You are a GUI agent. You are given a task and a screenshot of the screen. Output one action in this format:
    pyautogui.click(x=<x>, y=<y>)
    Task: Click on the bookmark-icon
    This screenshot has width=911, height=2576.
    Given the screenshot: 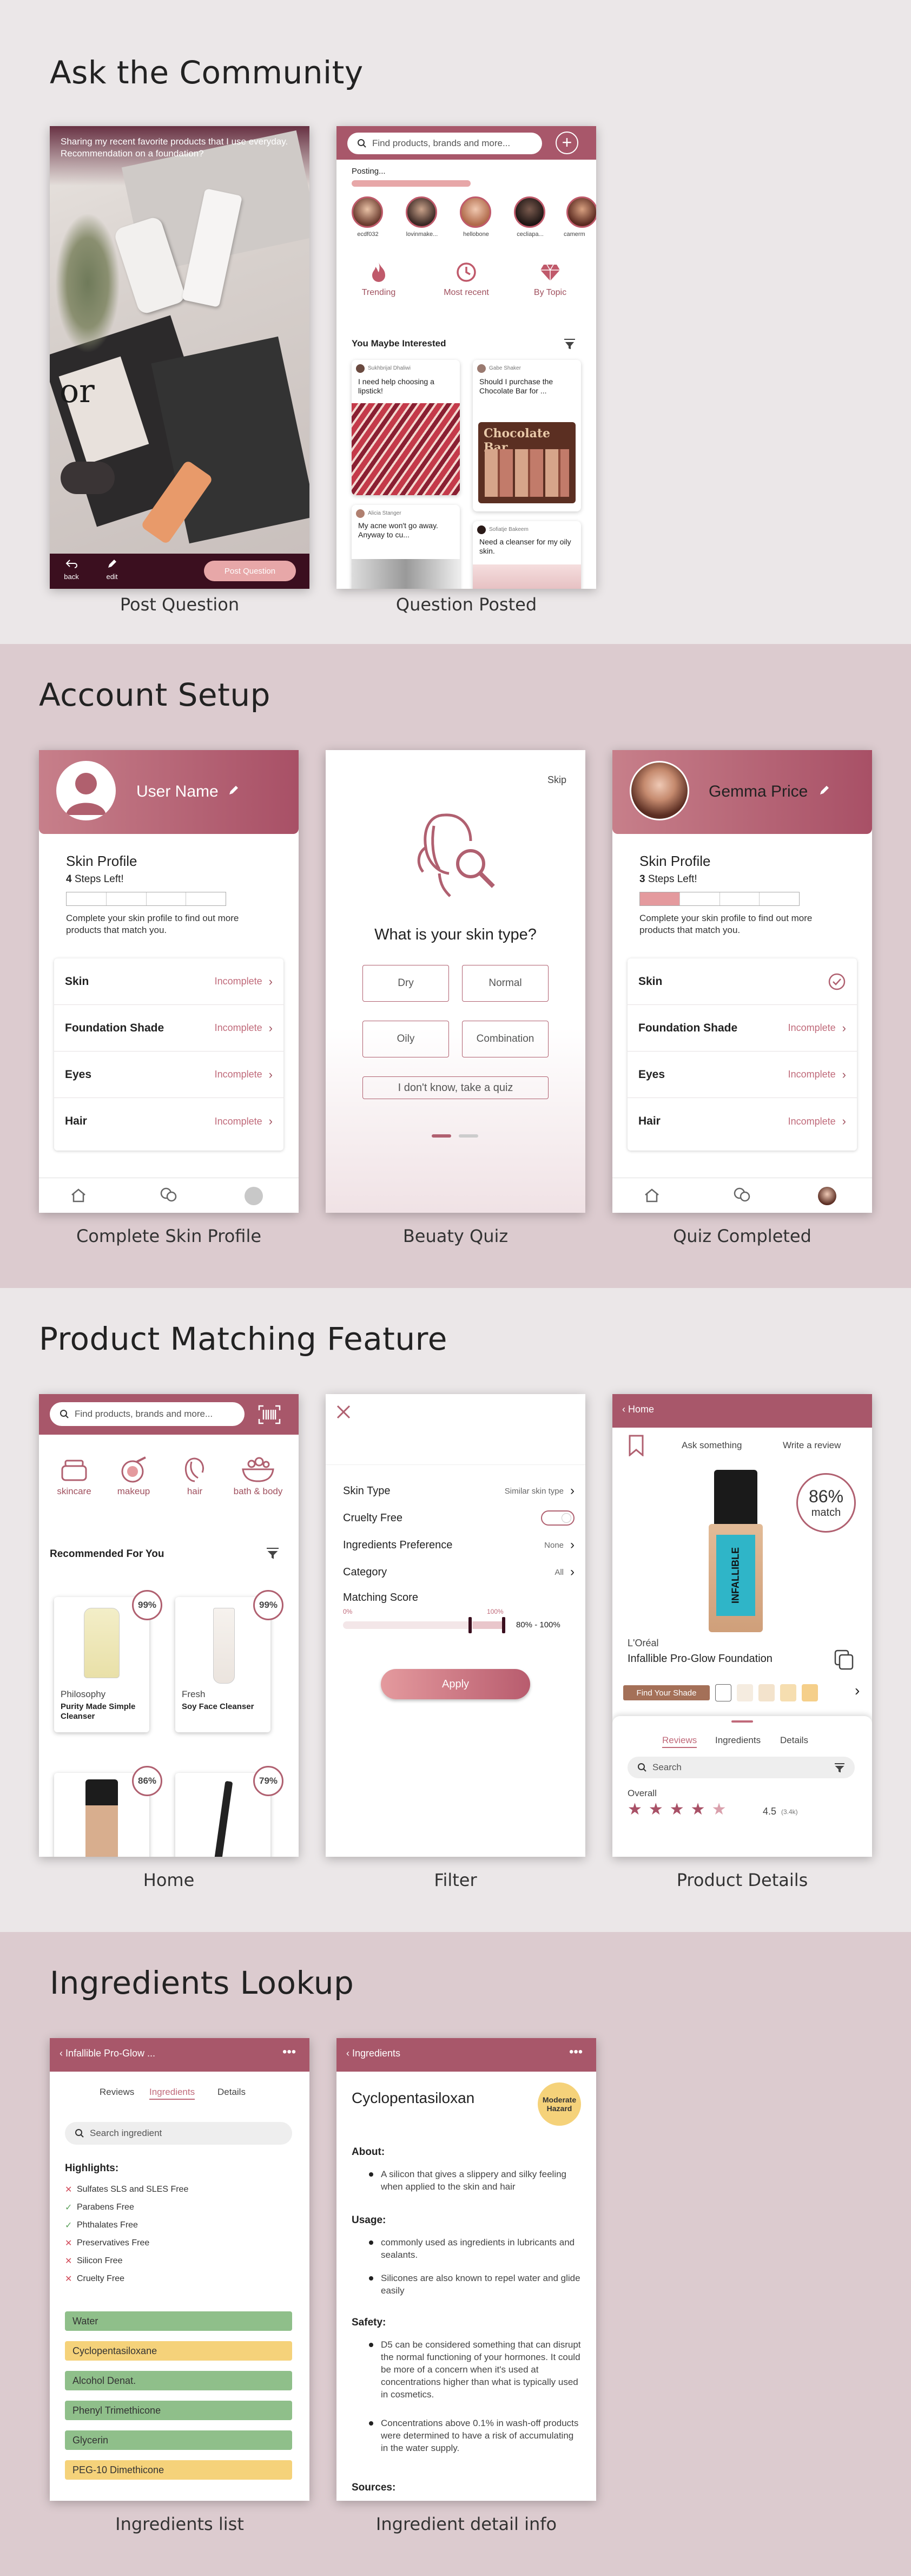 What is the action you would take?
    pyautogui.click(x=636, y=1445)
    